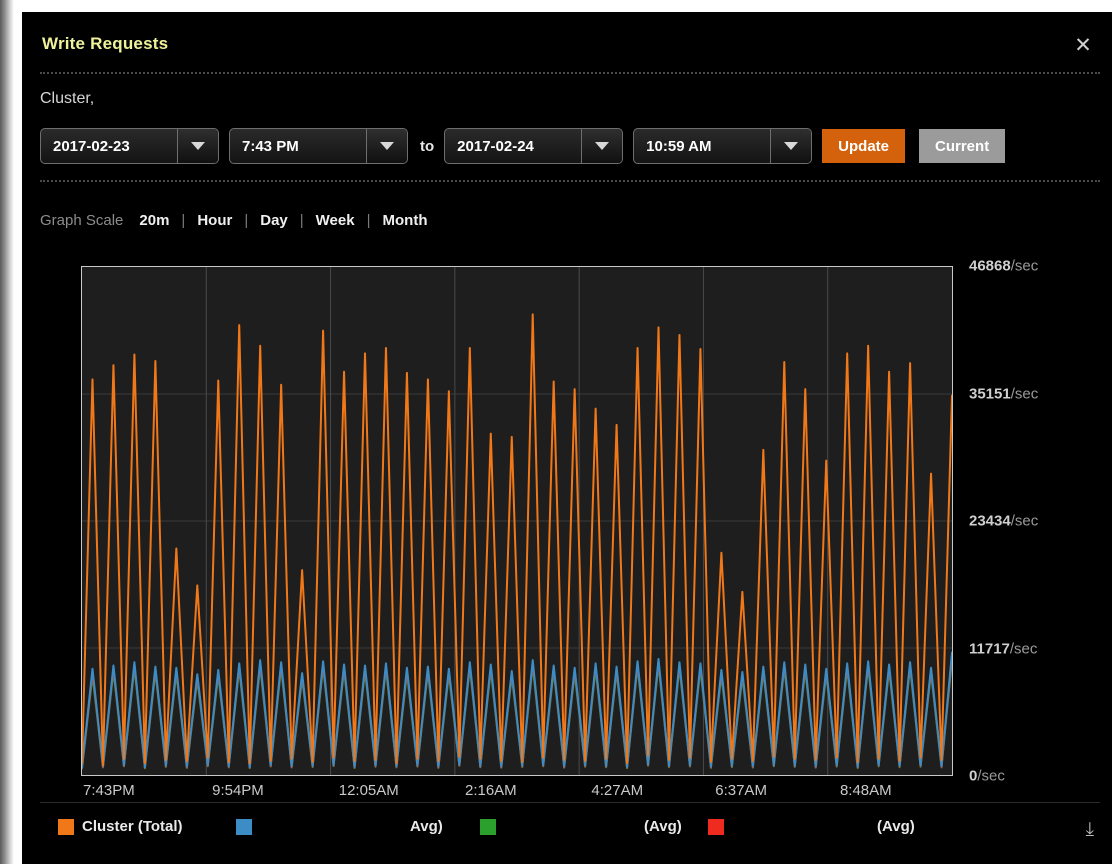 This screenshot has height=864, width=1112. What do you see at coordinates (427, 146) in the screenshot?
I see `to-label: to` at bounding box center [427, 146].